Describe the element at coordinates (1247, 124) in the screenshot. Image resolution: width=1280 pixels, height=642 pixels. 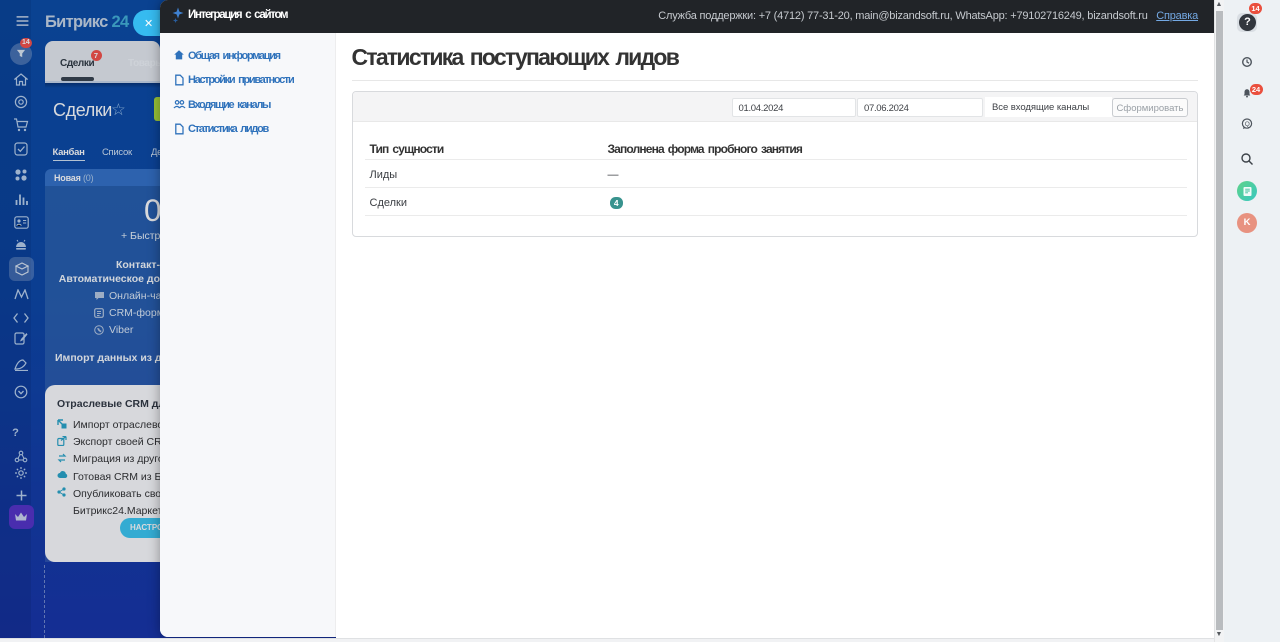
I see `svg-text: Q` at that location.